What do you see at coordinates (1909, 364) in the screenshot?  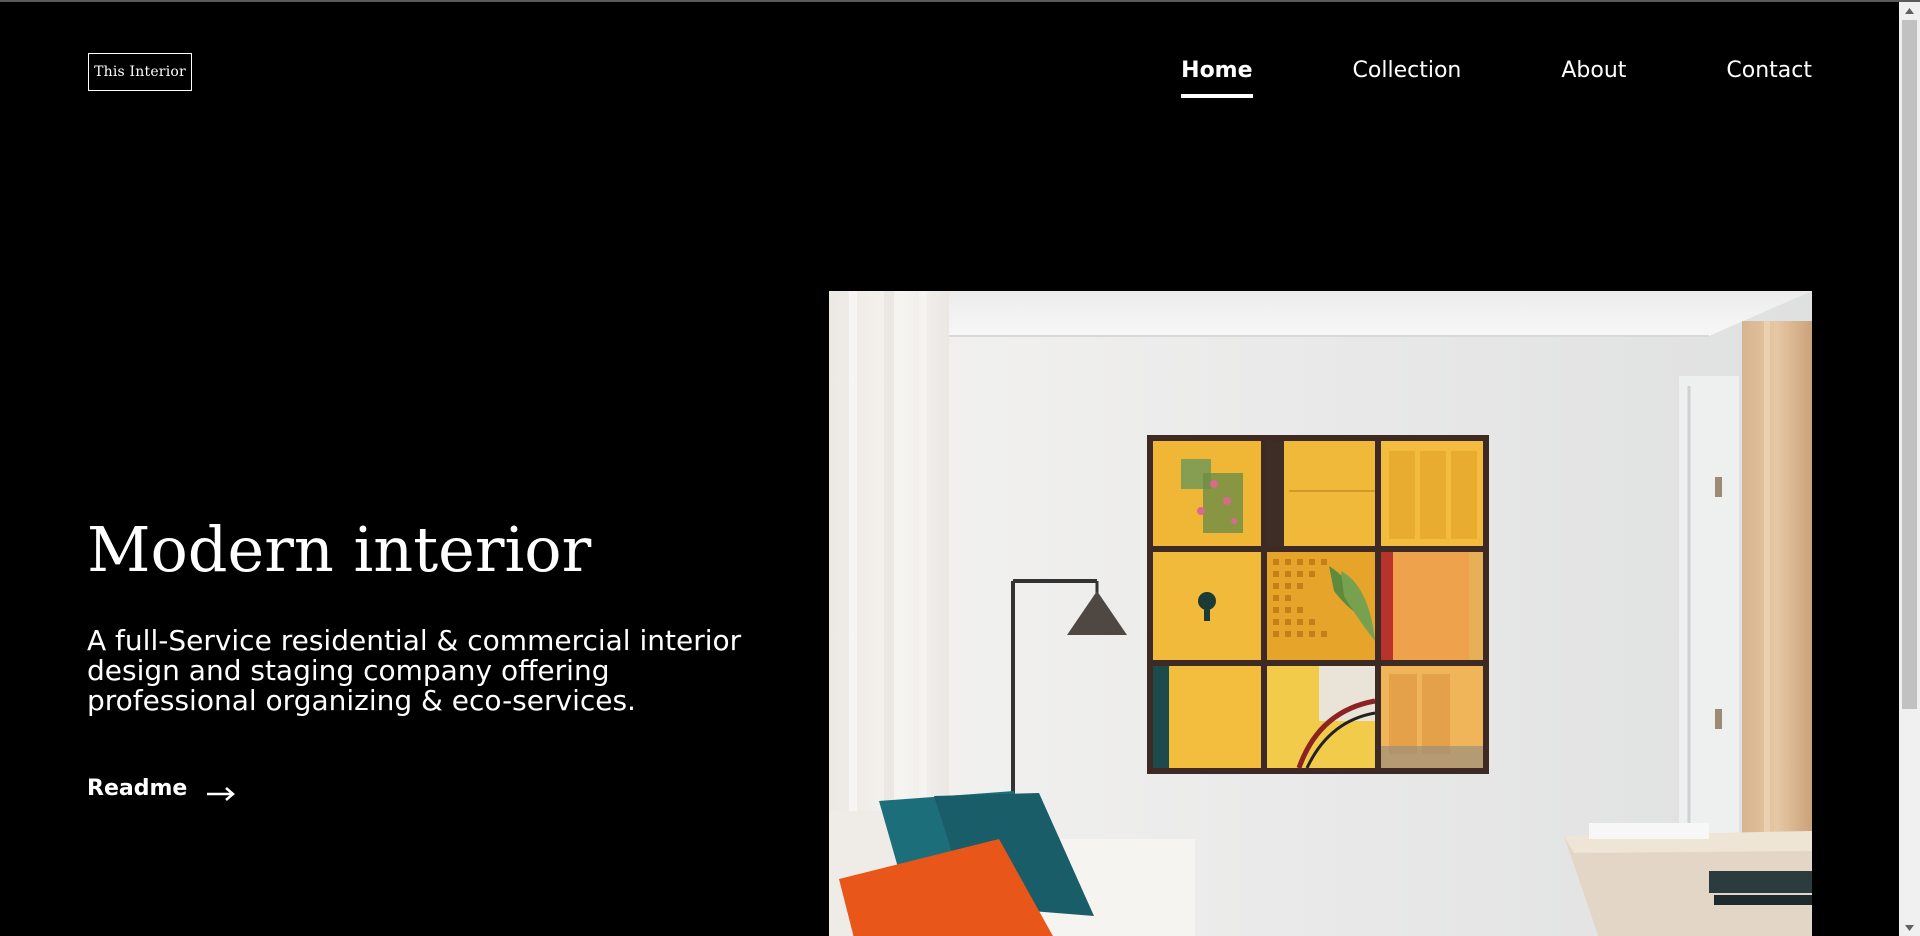 I see `scroll-thumb` at bounding box center [1909, 364].